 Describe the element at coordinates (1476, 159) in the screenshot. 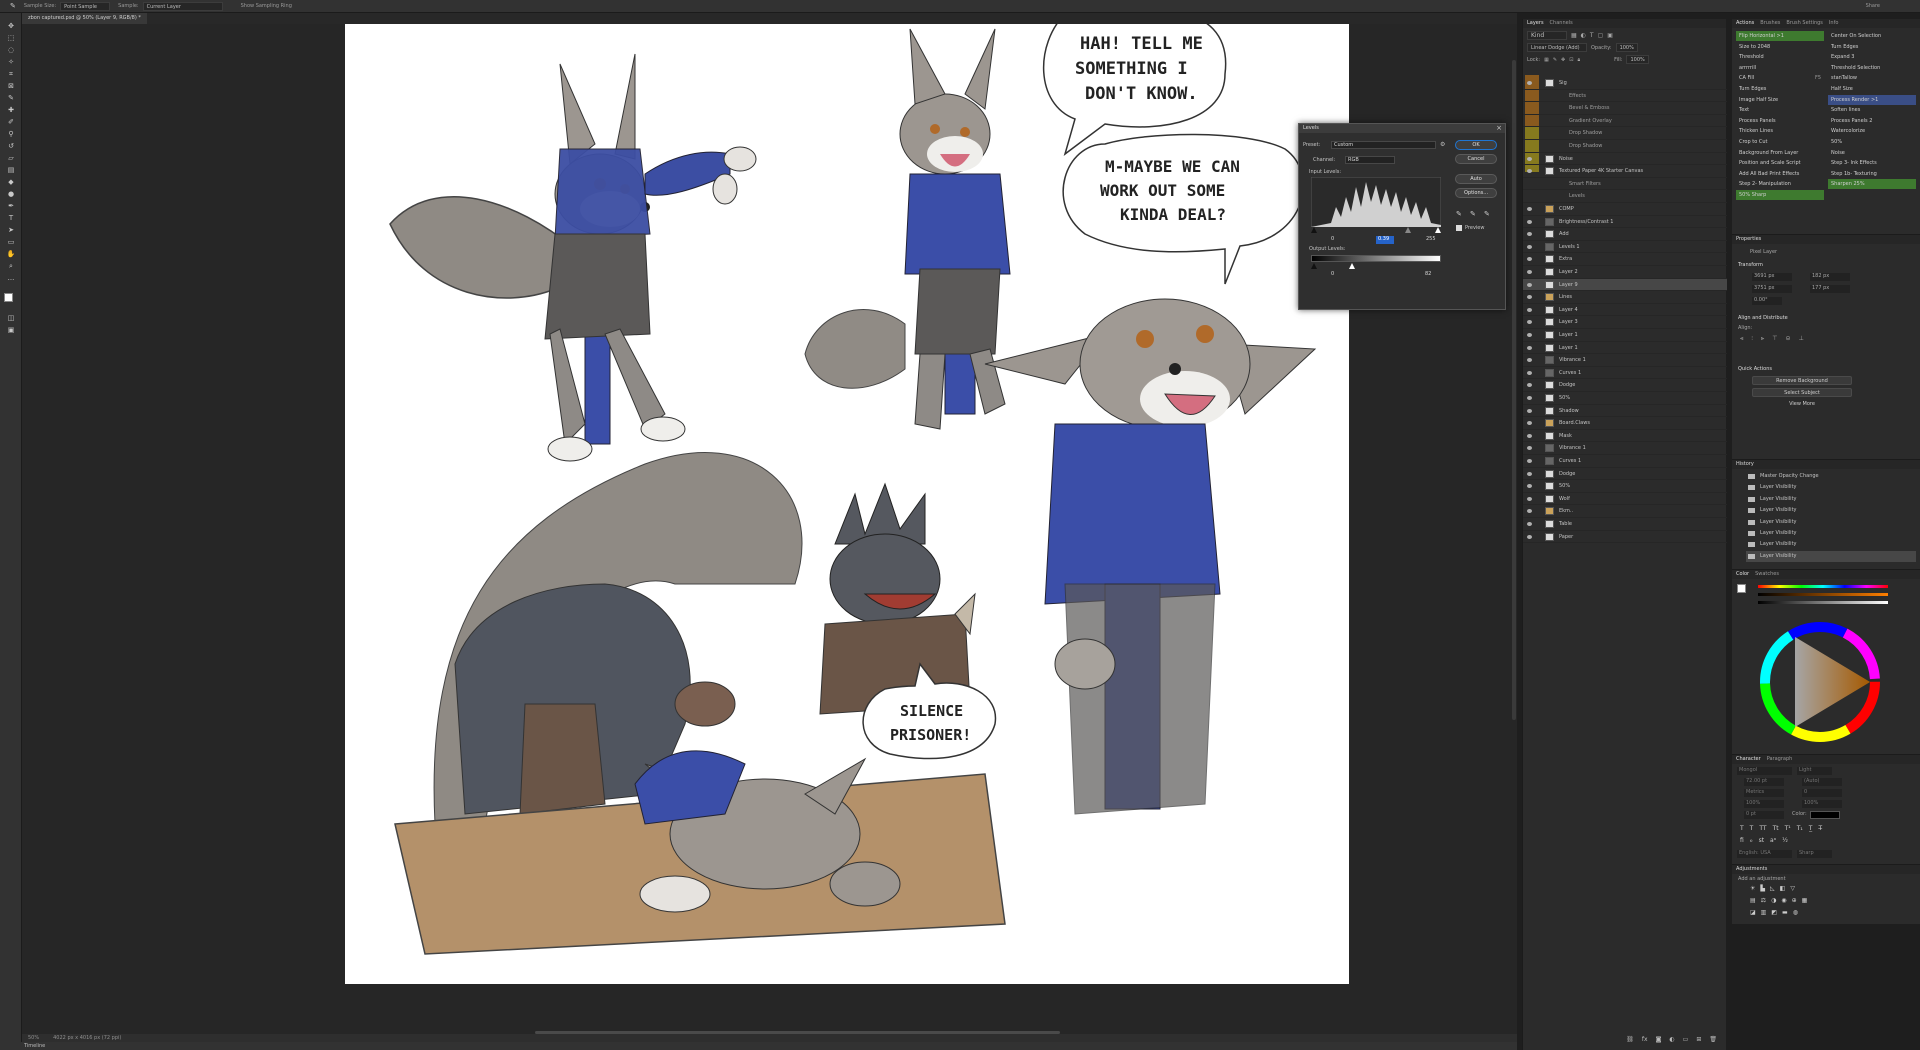

I see `cancel-button: Cancel` at that location.